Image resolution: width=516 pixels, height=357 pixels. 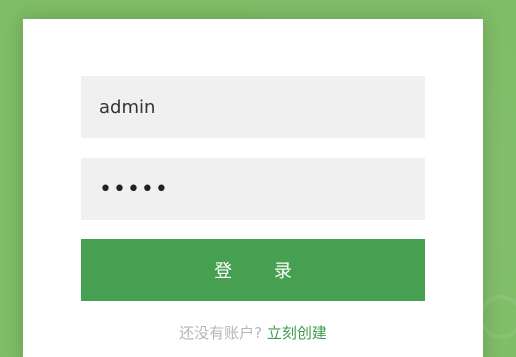 What do you see at coordinates (253, 270) in the screenshot?
I see `login-button: 登 录` at bounding box center [253, 270].